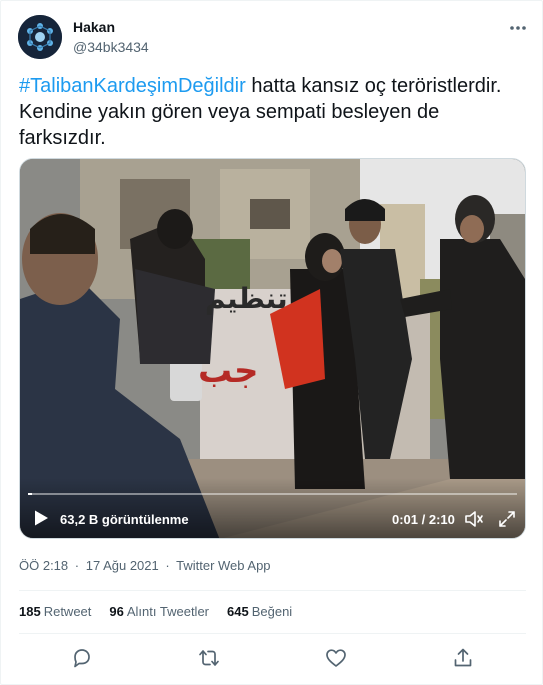  Describe the element at coordinates (518, 28) in the screenshot. I see `more-dots-icon` at that location.